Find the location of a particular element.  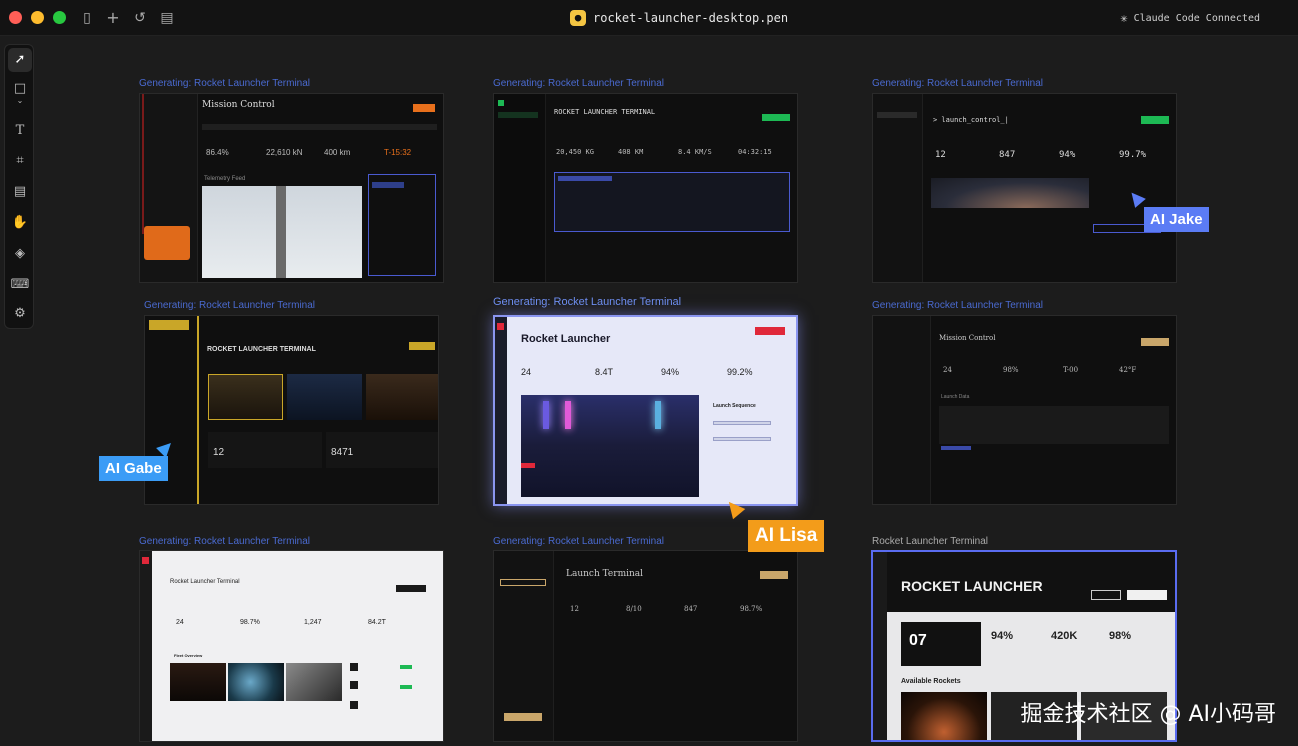

sidebar-toggle-icon: ▯ is located at coordinates (87, 18).